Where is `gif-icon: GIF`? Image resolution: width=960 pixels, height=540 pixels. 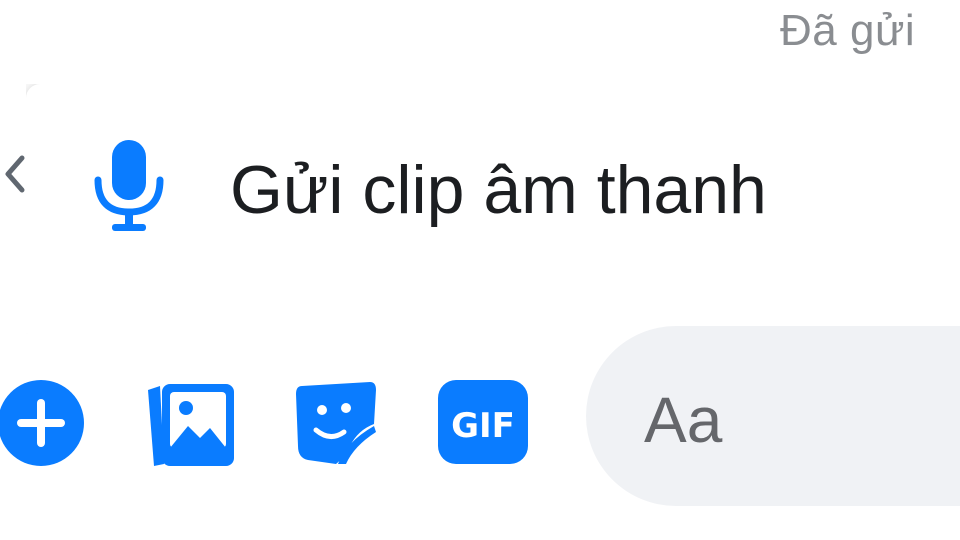 gif-icon: GIF is located at coordinates (483, 422).